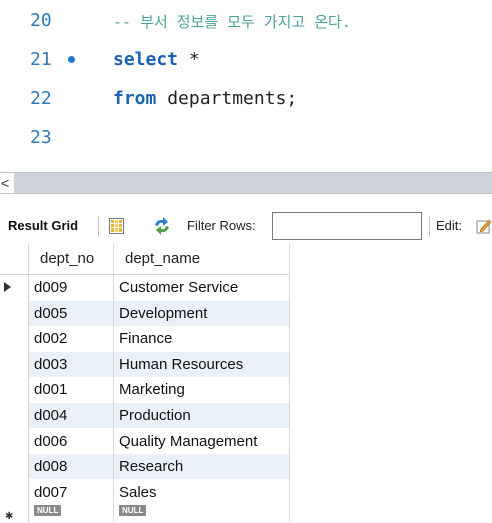  I want to click on cell-dept-name: Customer Service, so click(178, 287).